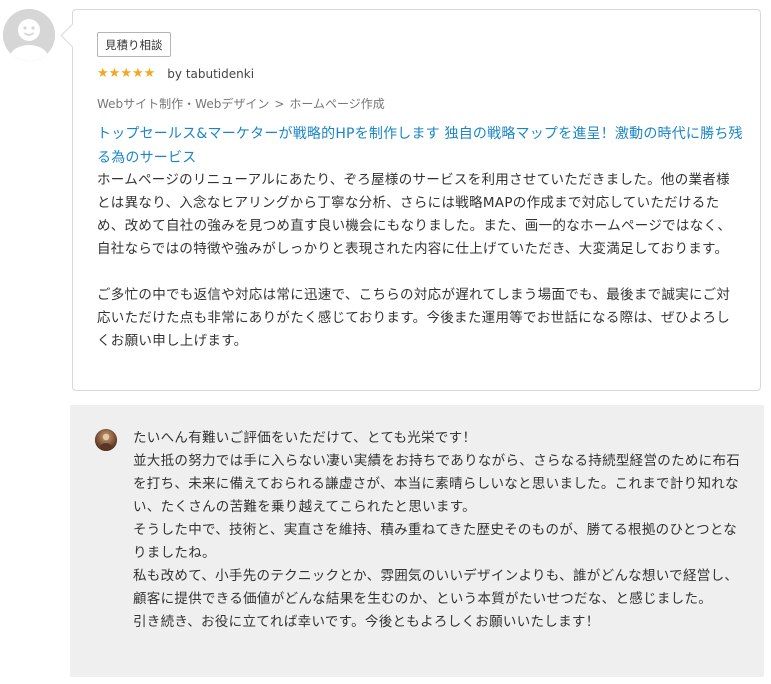  Describe the element at coordinates (305, 438) in the screenshot. I see `reply-line: たいへん有難いご評価をいただけて、とても光栄です！` at that location.